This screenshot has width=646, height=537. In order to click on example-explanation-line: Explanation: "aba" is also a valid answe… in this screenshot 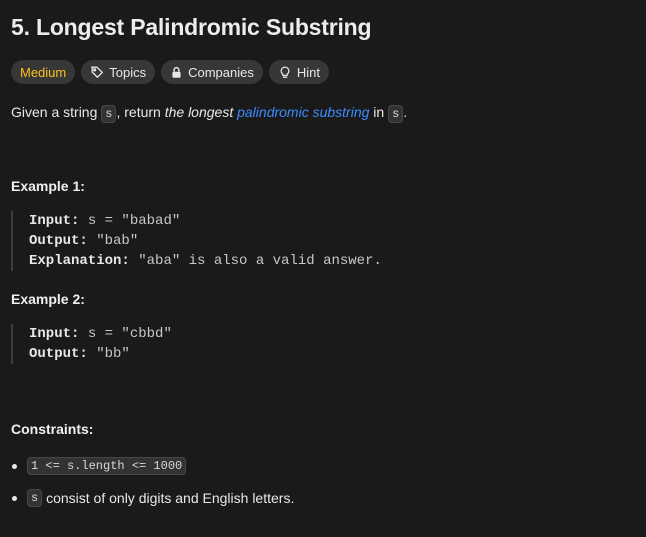, I will do `click(205, 261)`.